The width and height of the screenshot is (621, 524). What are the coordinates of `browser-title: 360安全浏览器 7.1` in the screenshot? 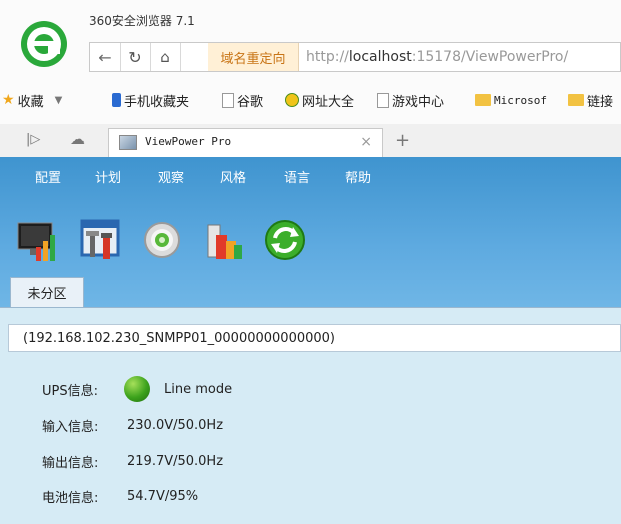 It's located at (142, 21).